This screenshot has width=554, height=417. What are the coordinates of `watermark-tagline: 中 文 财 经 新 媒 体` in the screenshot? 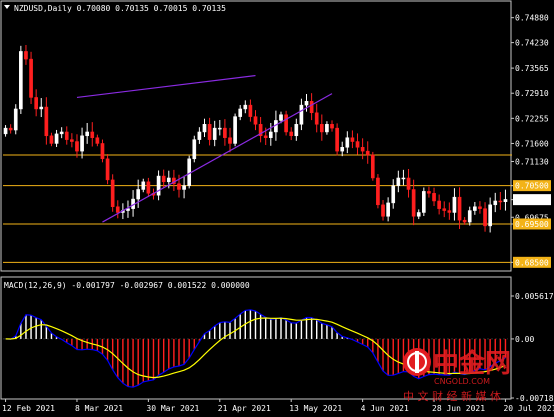 It's located at (452, 396).